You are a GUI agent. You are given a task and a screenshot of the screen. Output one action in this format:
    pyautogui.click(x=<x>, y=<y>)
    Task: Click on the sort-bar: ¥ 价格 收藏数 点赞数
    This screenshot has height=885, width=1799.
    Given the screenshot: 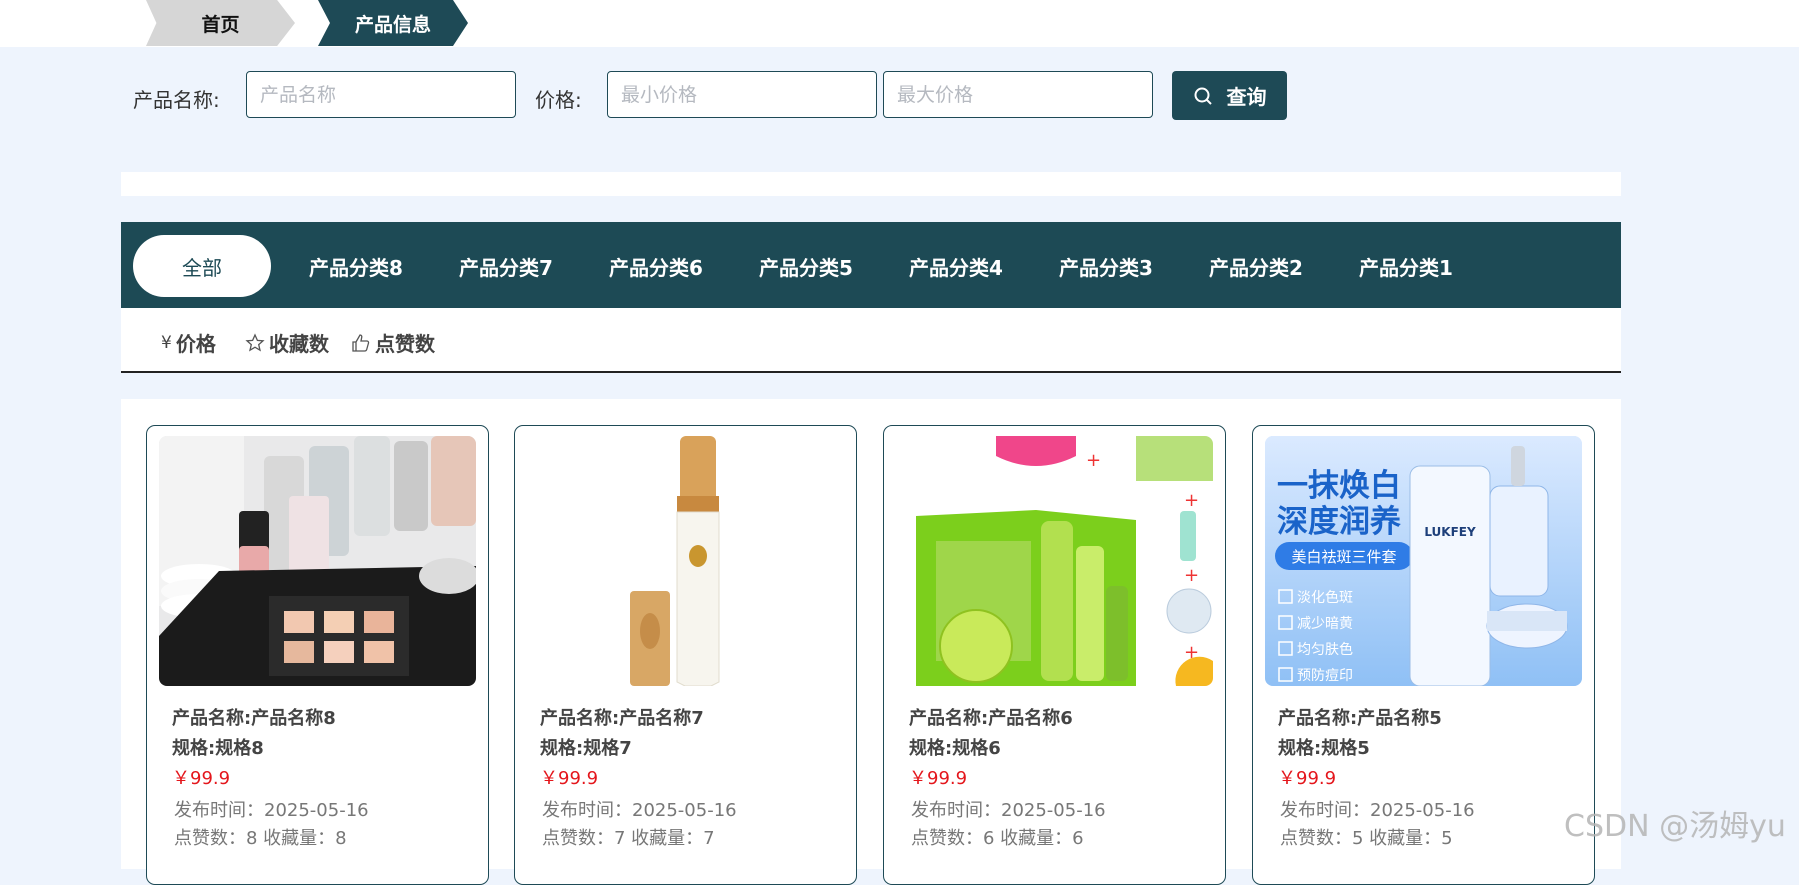 What is the action you would take?
    pyautogui.click(x=871, y=340)
    